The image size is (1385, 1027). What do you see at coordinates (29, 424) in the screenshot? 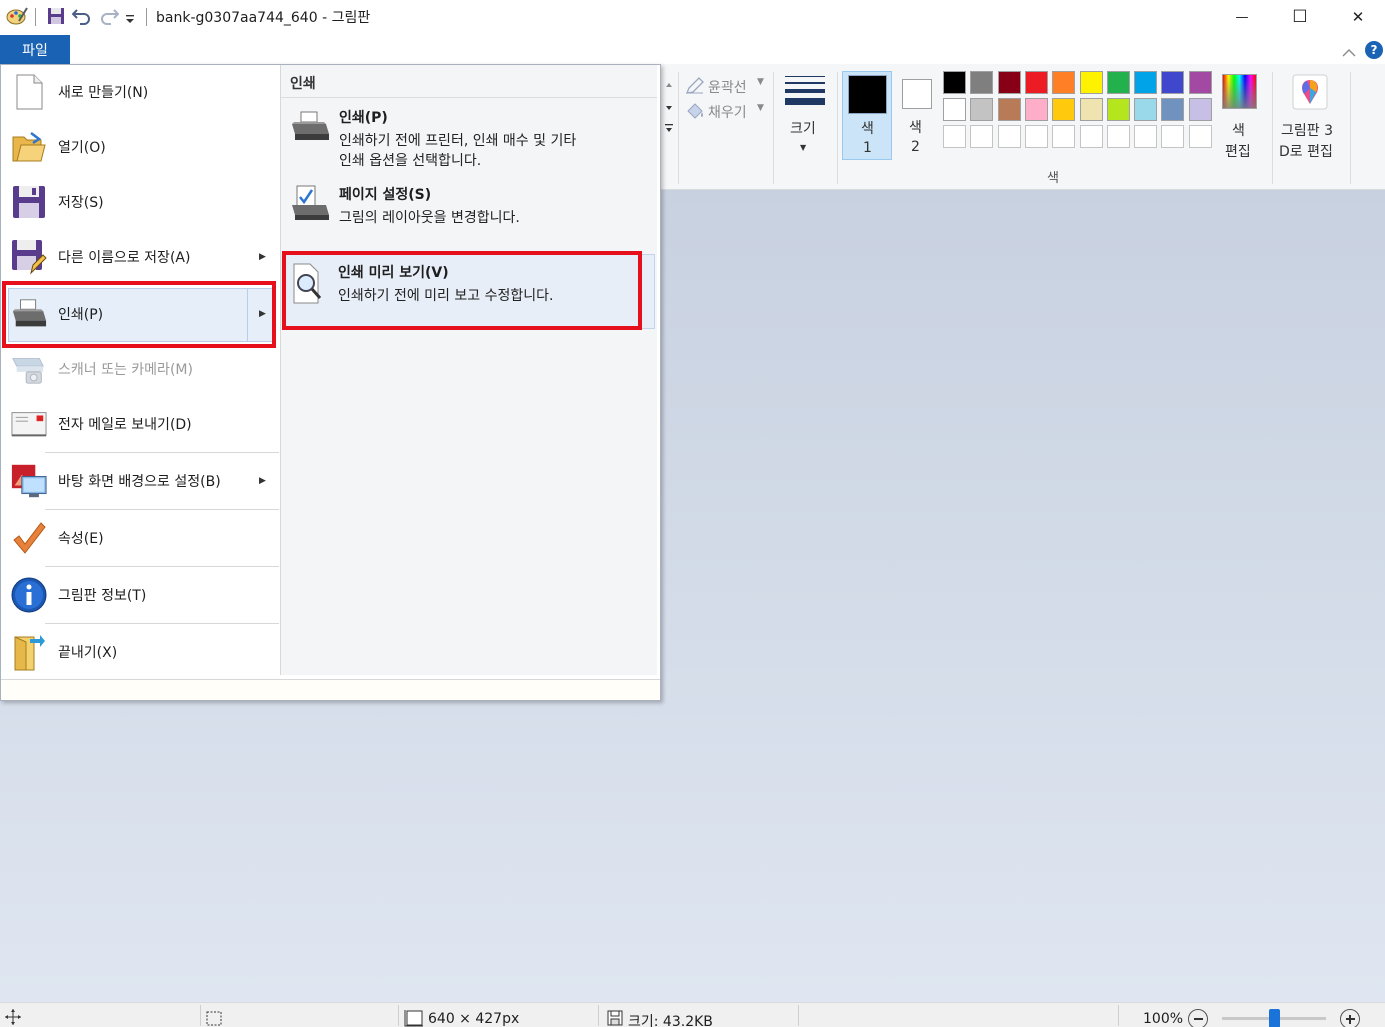
I see `email-envelope-icon` at bounding box center [29, 424].